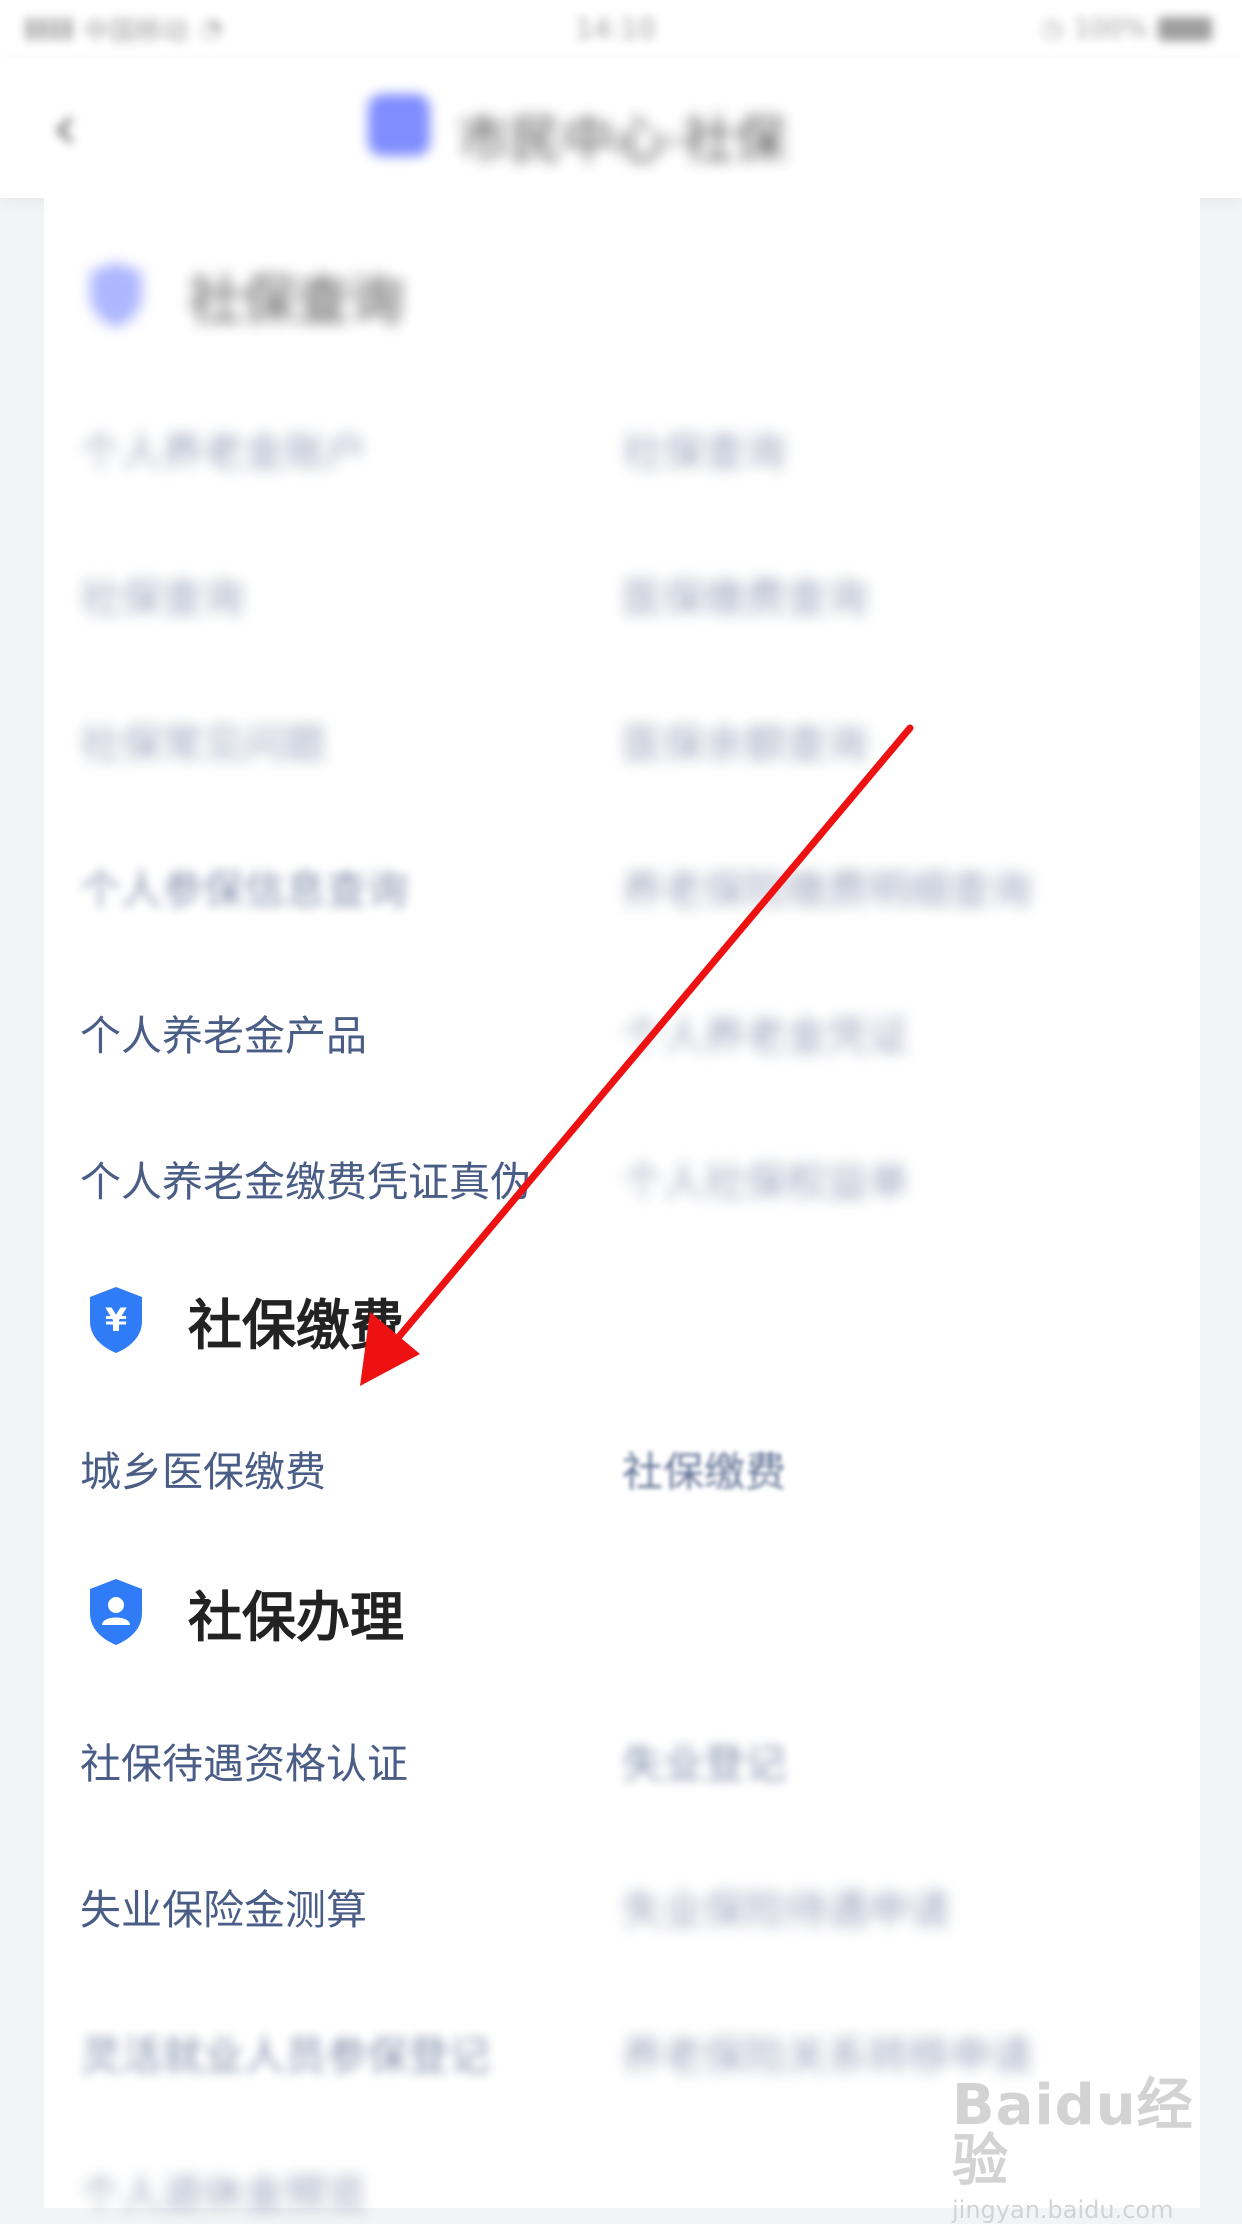 Image resolution: width=1242 pixels, height=2224 pixels. Describe the element at coordinates (223, 1906) in the screenshot. I see `handling-item-3: 失业保险金测算` at that location.